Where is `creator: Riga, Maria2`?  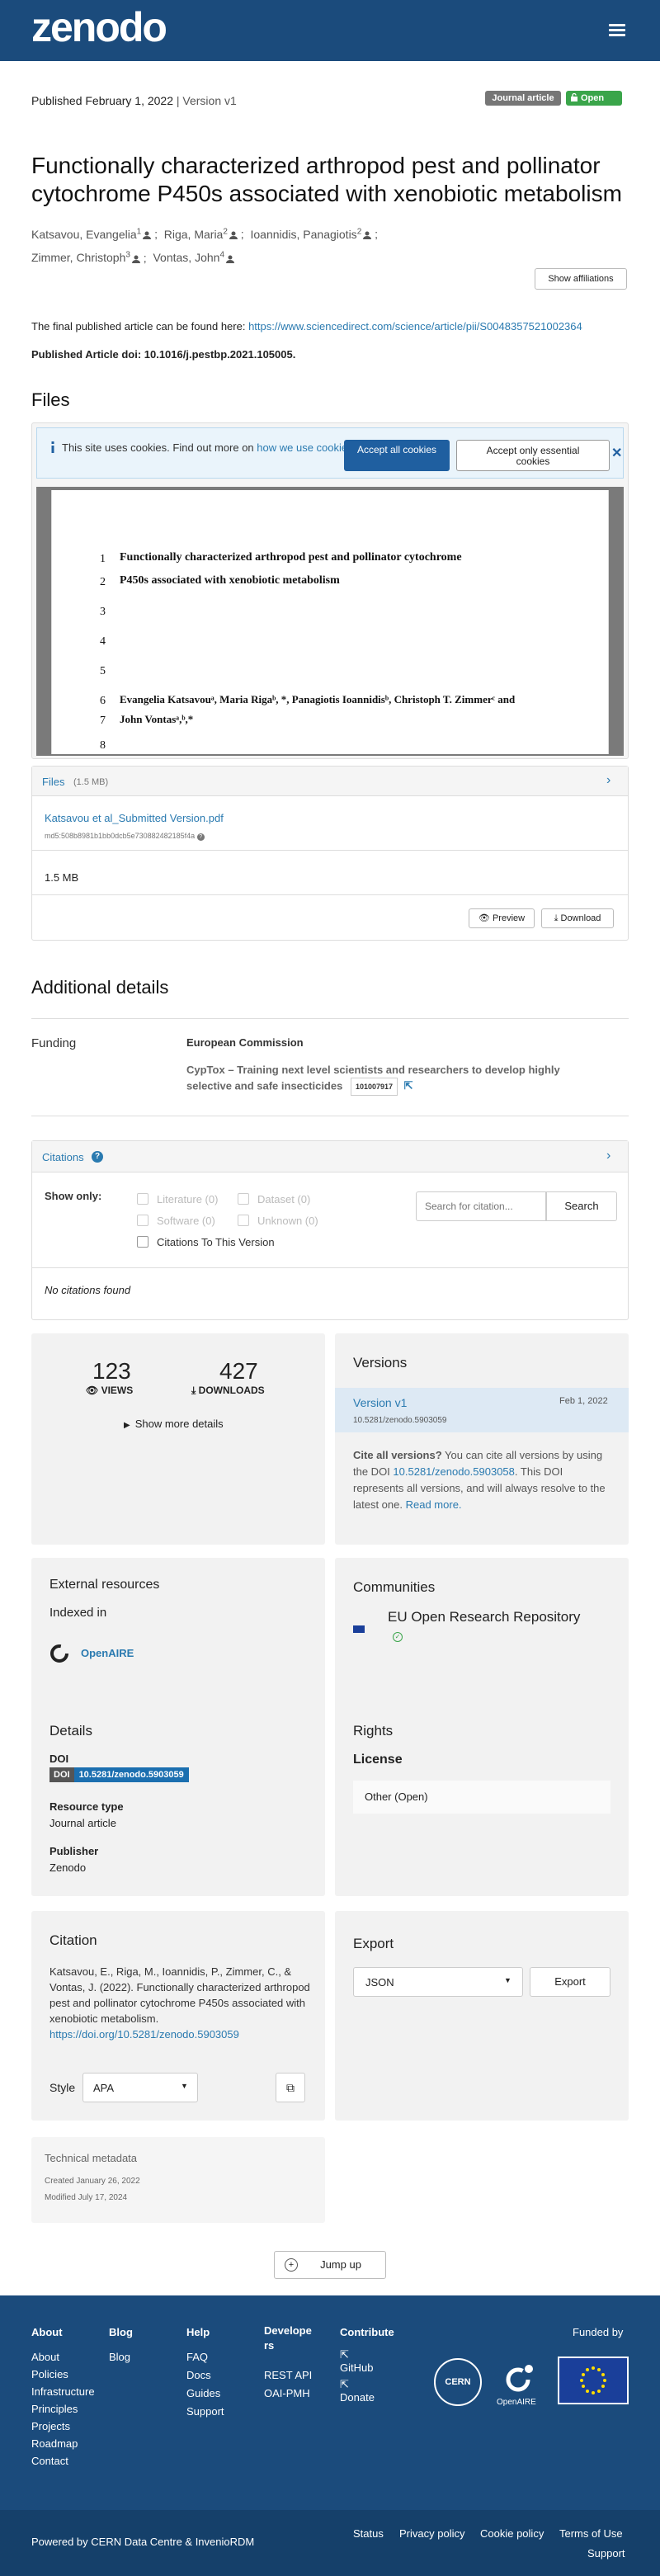
creator: Riga, Maria2 is located at coordinates (201, 234).